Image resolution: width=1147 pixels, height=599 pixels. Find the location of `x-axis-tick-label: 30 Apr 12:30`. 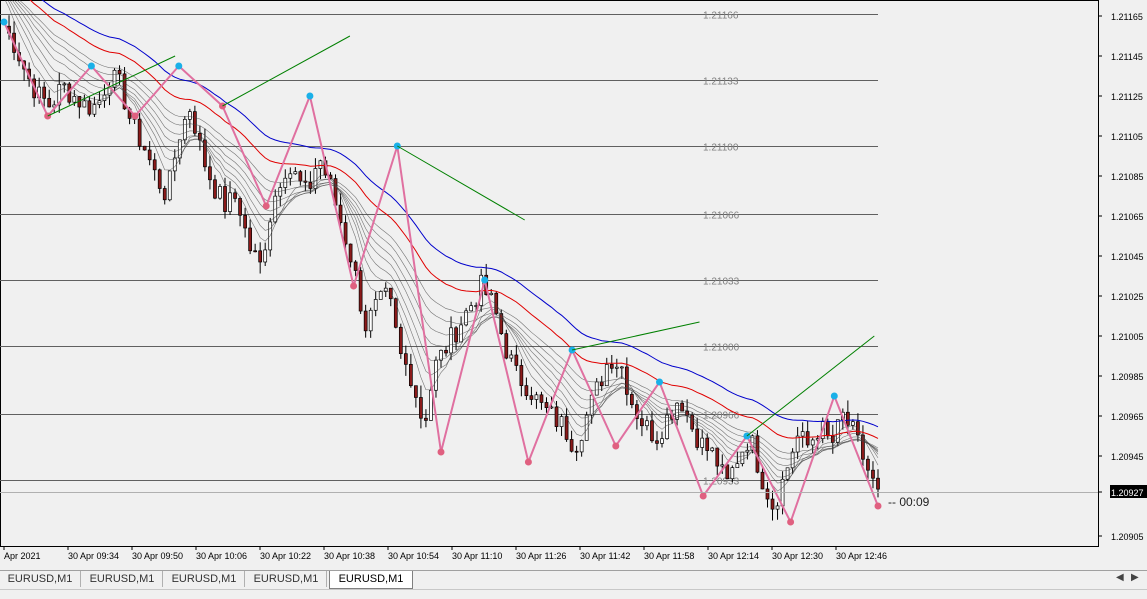

x-axis-tick-label: 30 Apr 12:30 is located at coordinates (797, 556).